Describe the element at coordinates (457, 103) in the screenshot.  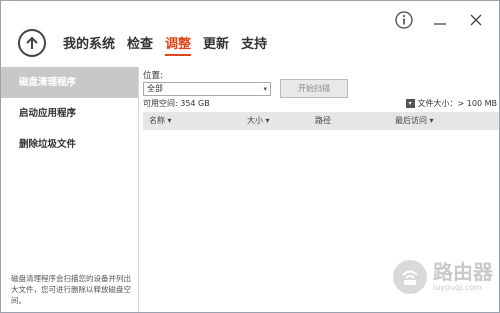
I see `size-filter-label: 文件大小：> 100 MB` at that location.